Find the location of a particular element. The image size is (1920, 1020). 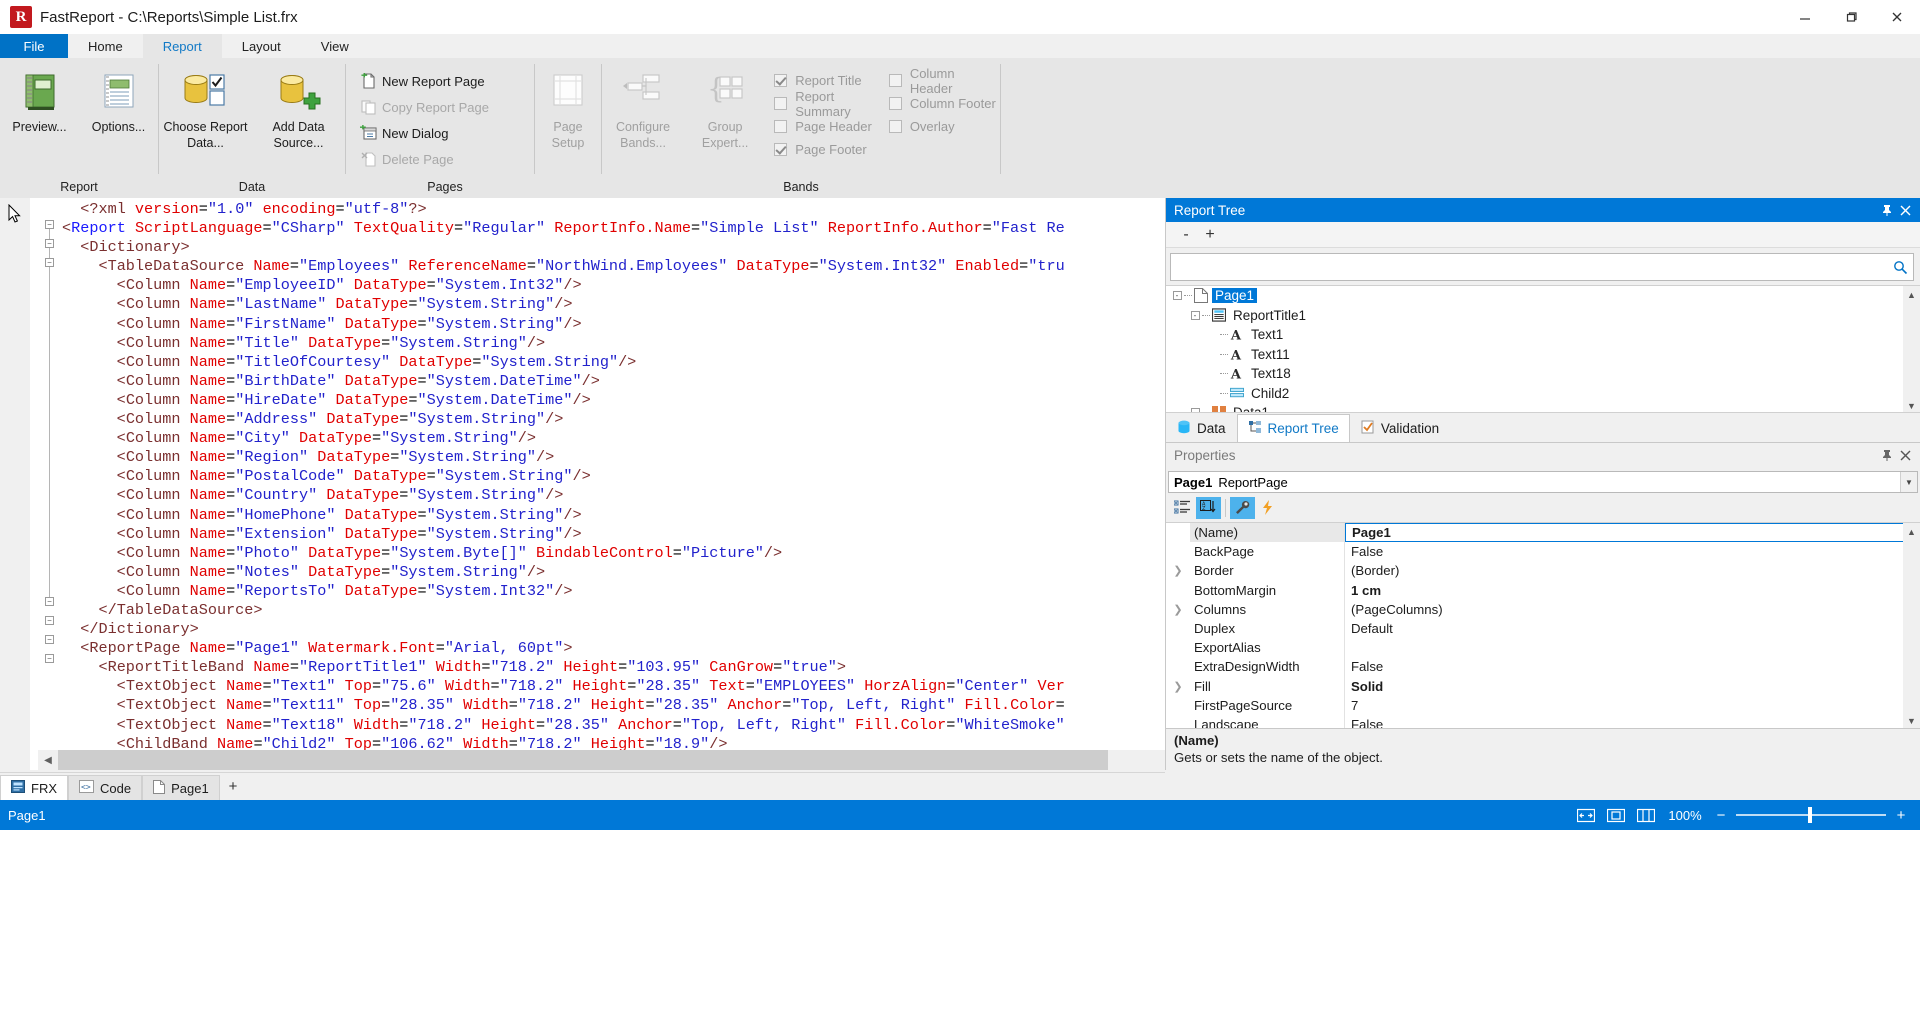

tab-validation: Validation is located at coordinates (1400, 428).